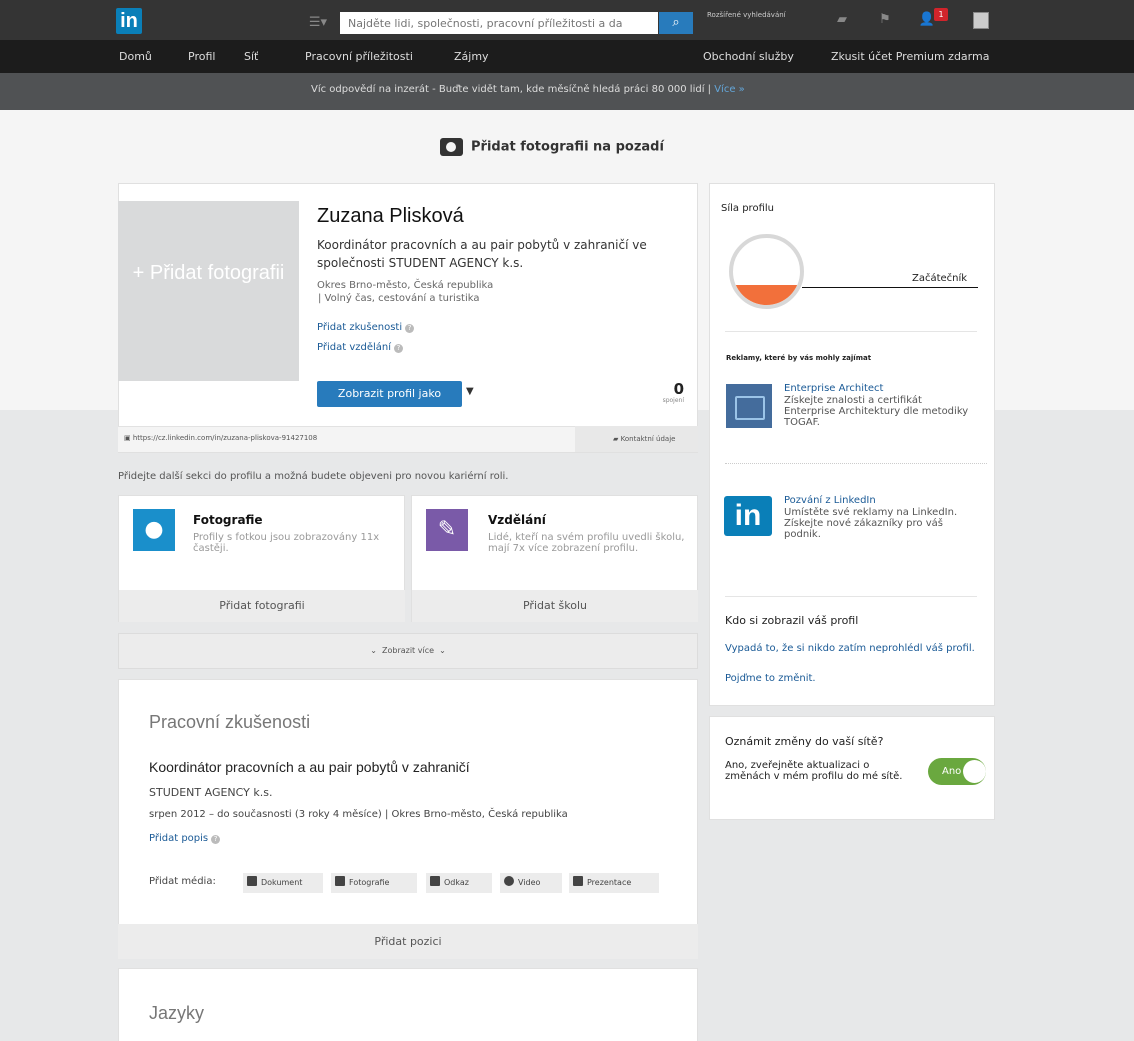 This screenshot has height=1041, width=1134. I want to click on job-company: STUDENT AGENCY k.s., so click(211, 792).